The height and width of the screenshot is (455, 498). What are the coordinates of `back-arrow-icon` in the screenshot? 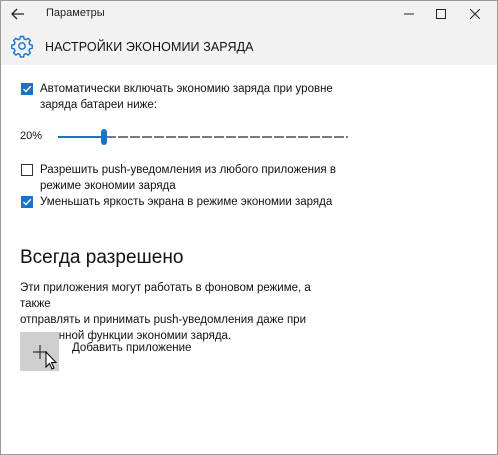 It's located at (17, 14).